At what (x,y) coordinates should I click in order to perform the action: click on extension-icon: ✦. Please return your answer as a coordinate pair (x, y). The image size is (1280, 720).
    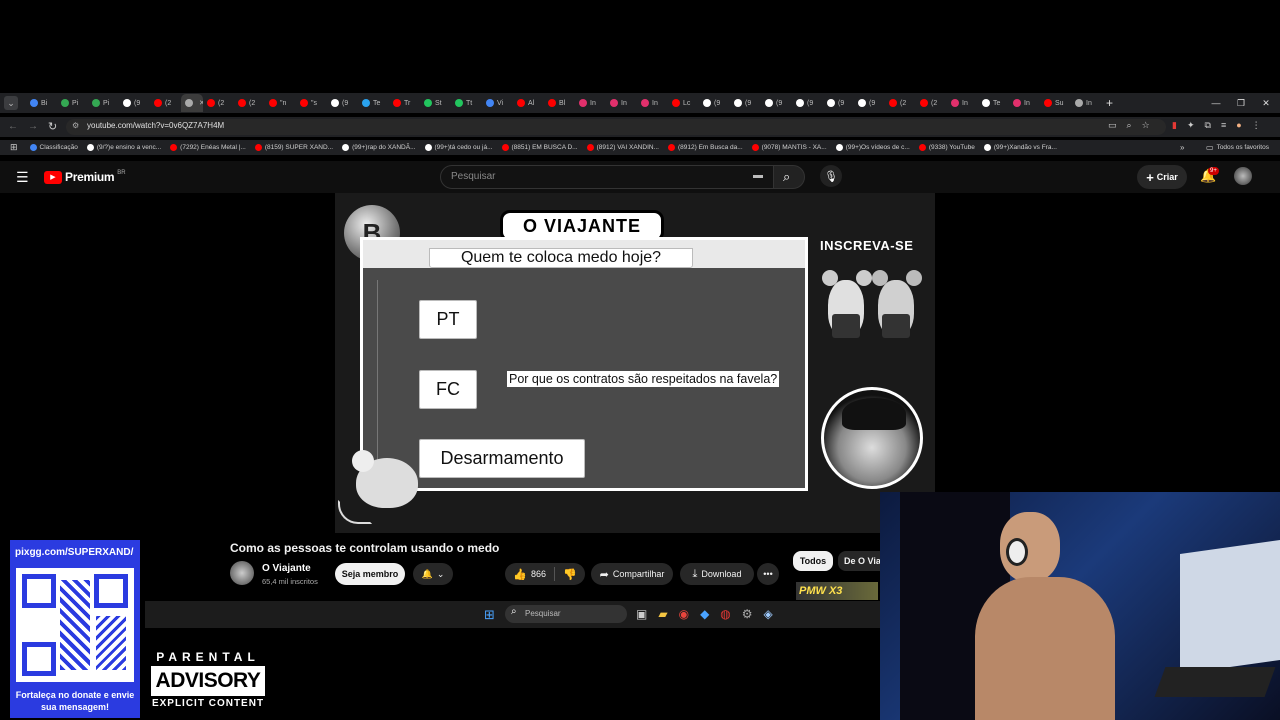
    Looking at the image, I should click on (1191, 125).